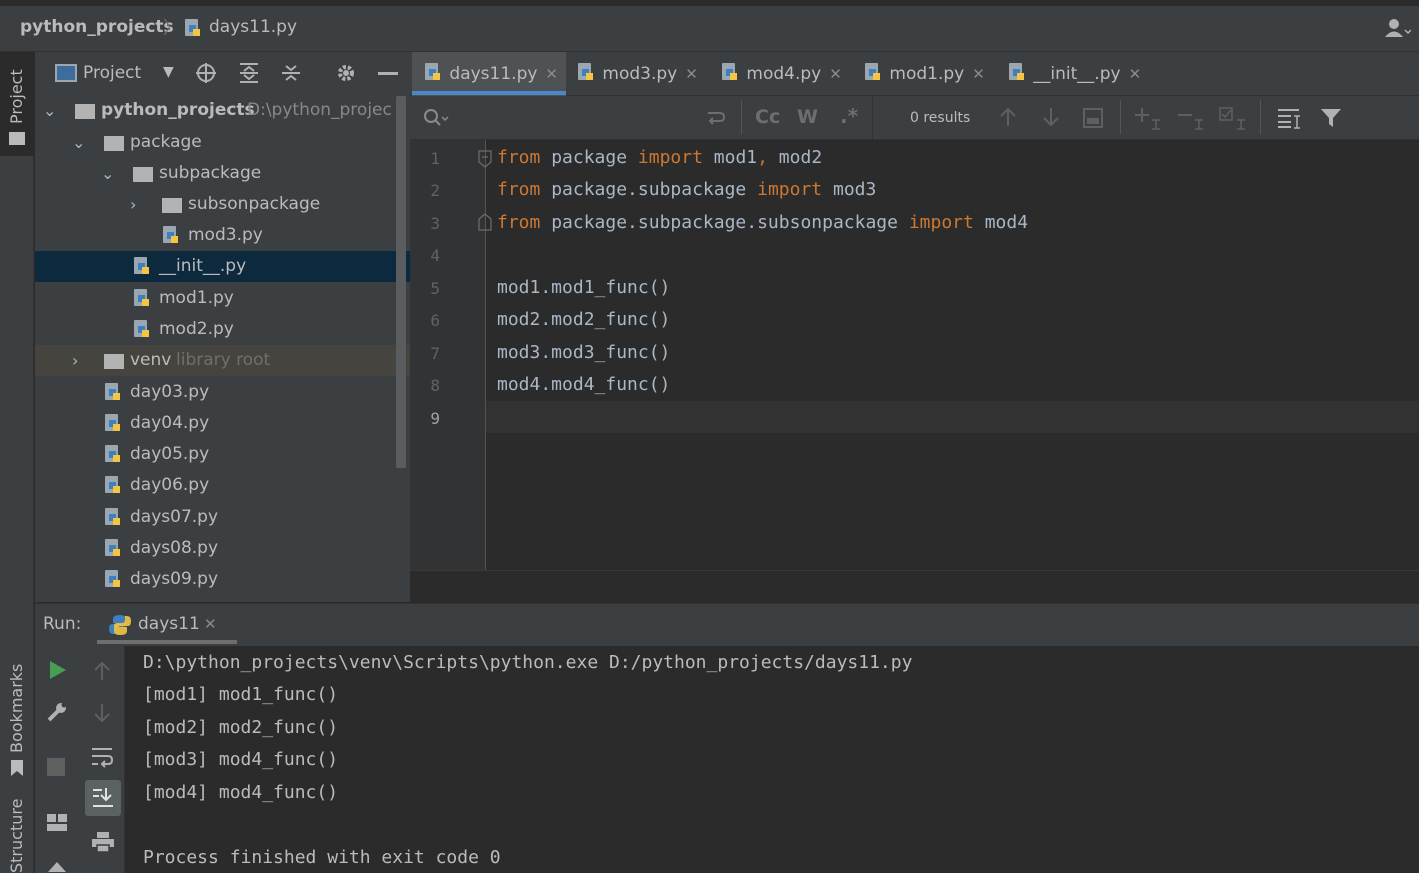 This screenshot has height=873, width=1419. I want to click on add-occurrence-icon, so click(1148, 118).